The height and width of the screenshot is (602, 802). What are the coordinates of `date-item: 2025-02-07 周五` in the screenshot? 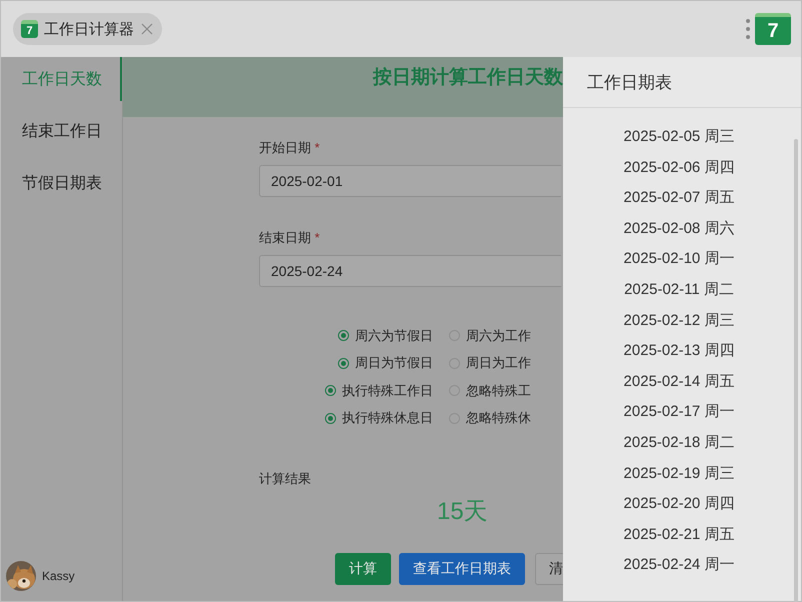 It's located at (679, 198).